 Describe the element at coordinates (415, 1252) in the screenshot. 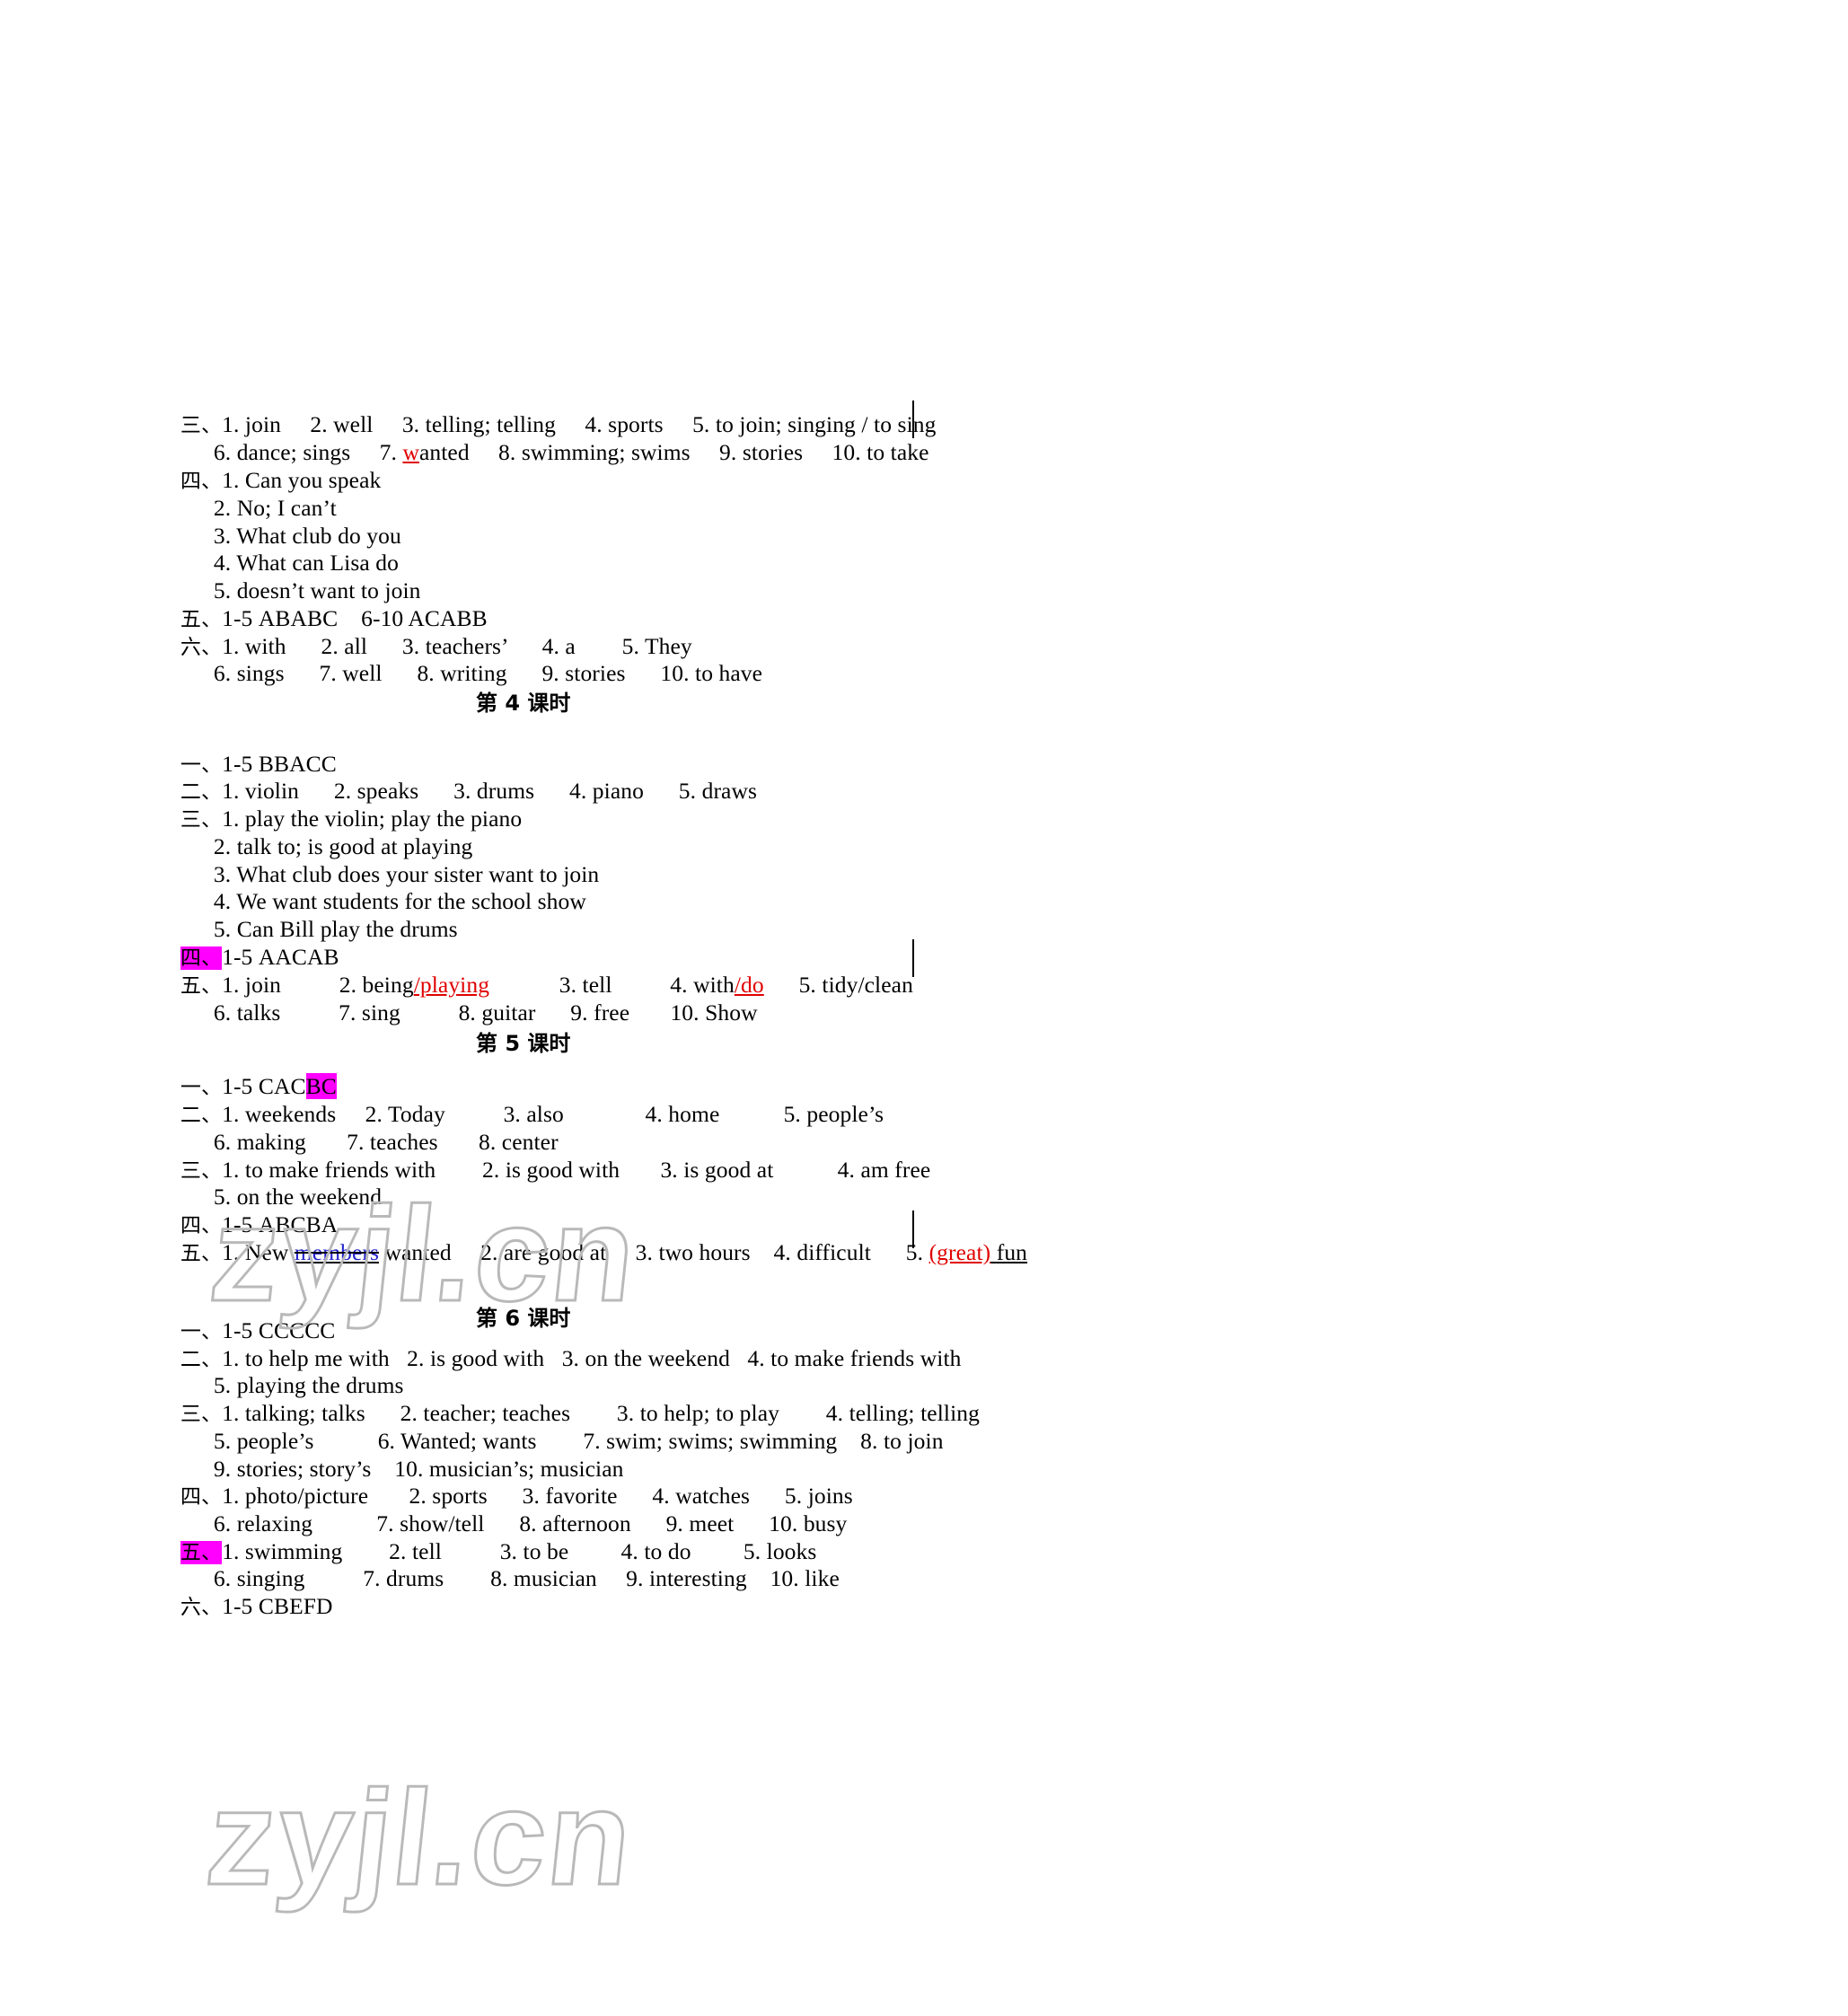

I see `answer-text: wanted` at that location.